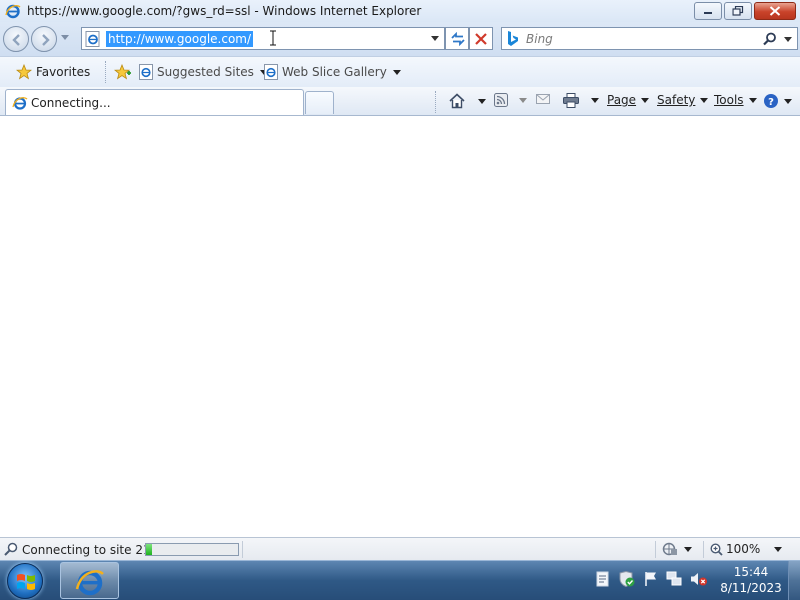 This screenshot has width=800, height=600. What do you see at coordinates (788, 40) in the screenshot?
I see `search-options-dropdown-icon` at bounding box center [788, 40].